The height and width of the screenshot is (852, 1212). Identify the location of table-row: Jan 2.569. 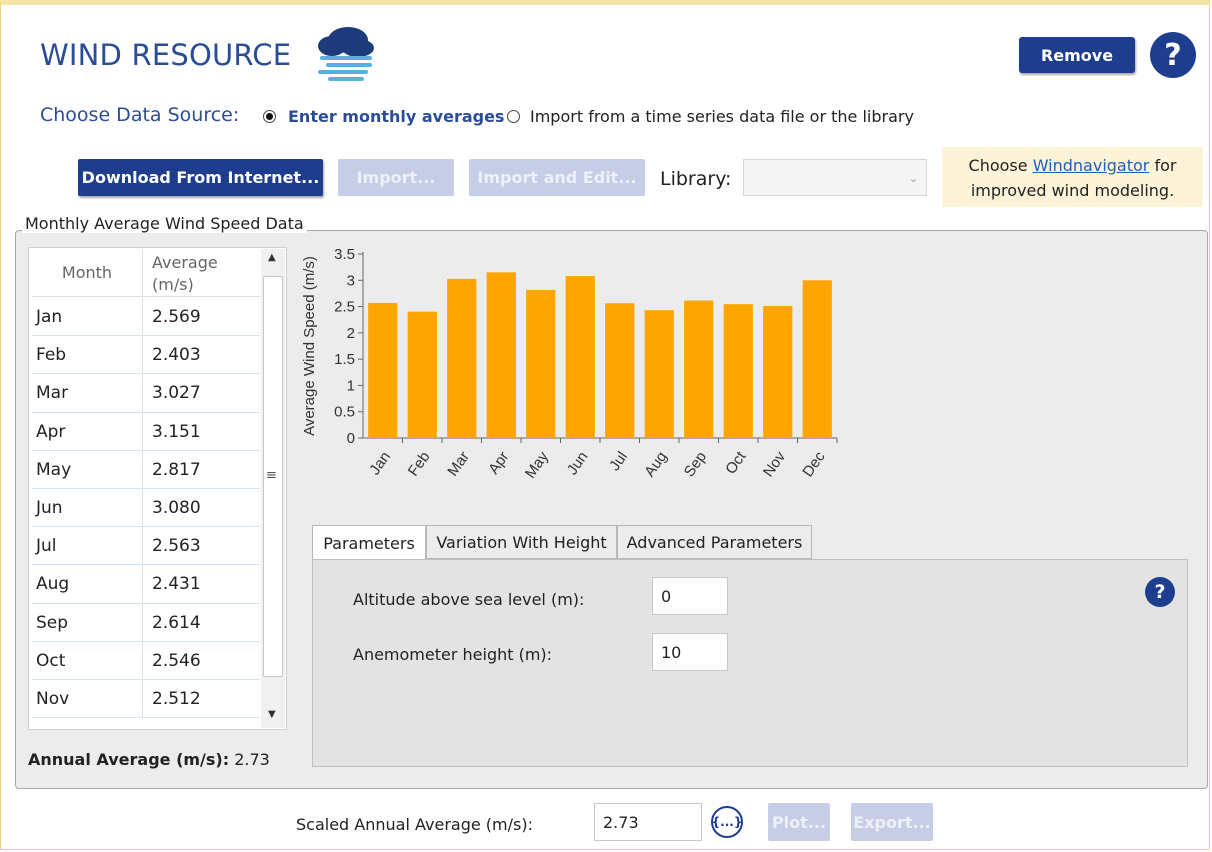
(146, 317).